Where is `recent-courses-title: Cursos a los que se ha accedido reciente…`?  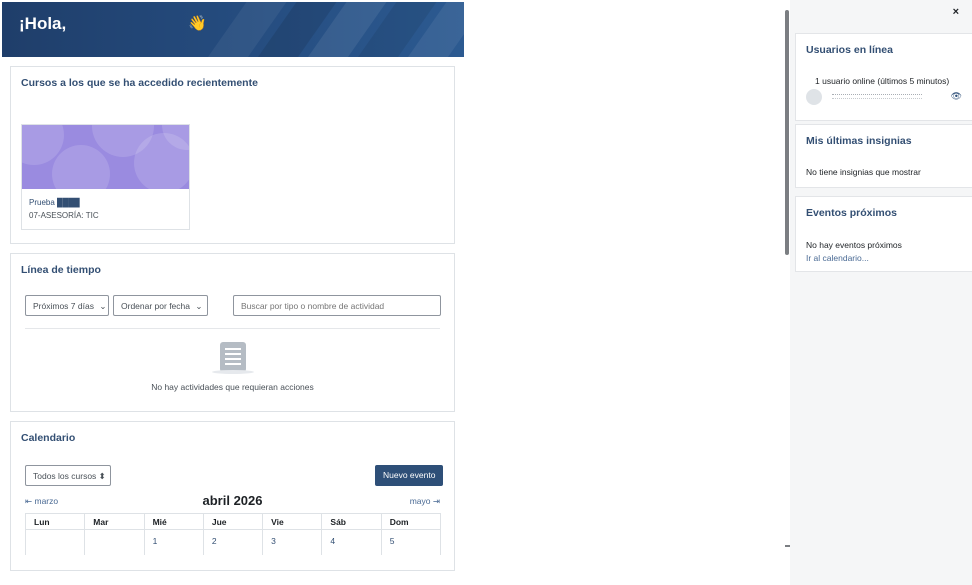
recent-courses-title: Cursos a los que se ha accedido reciente… is located at coordinates (139, 83).